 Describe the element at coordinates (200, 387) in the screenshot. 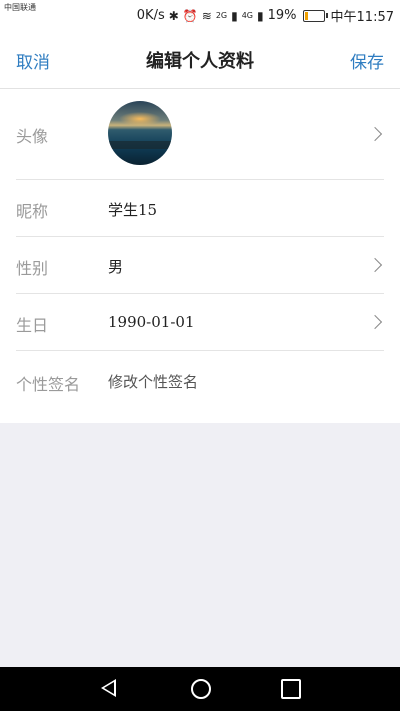

I see `signature-row: 个性签名 修改个性签名` at that location.